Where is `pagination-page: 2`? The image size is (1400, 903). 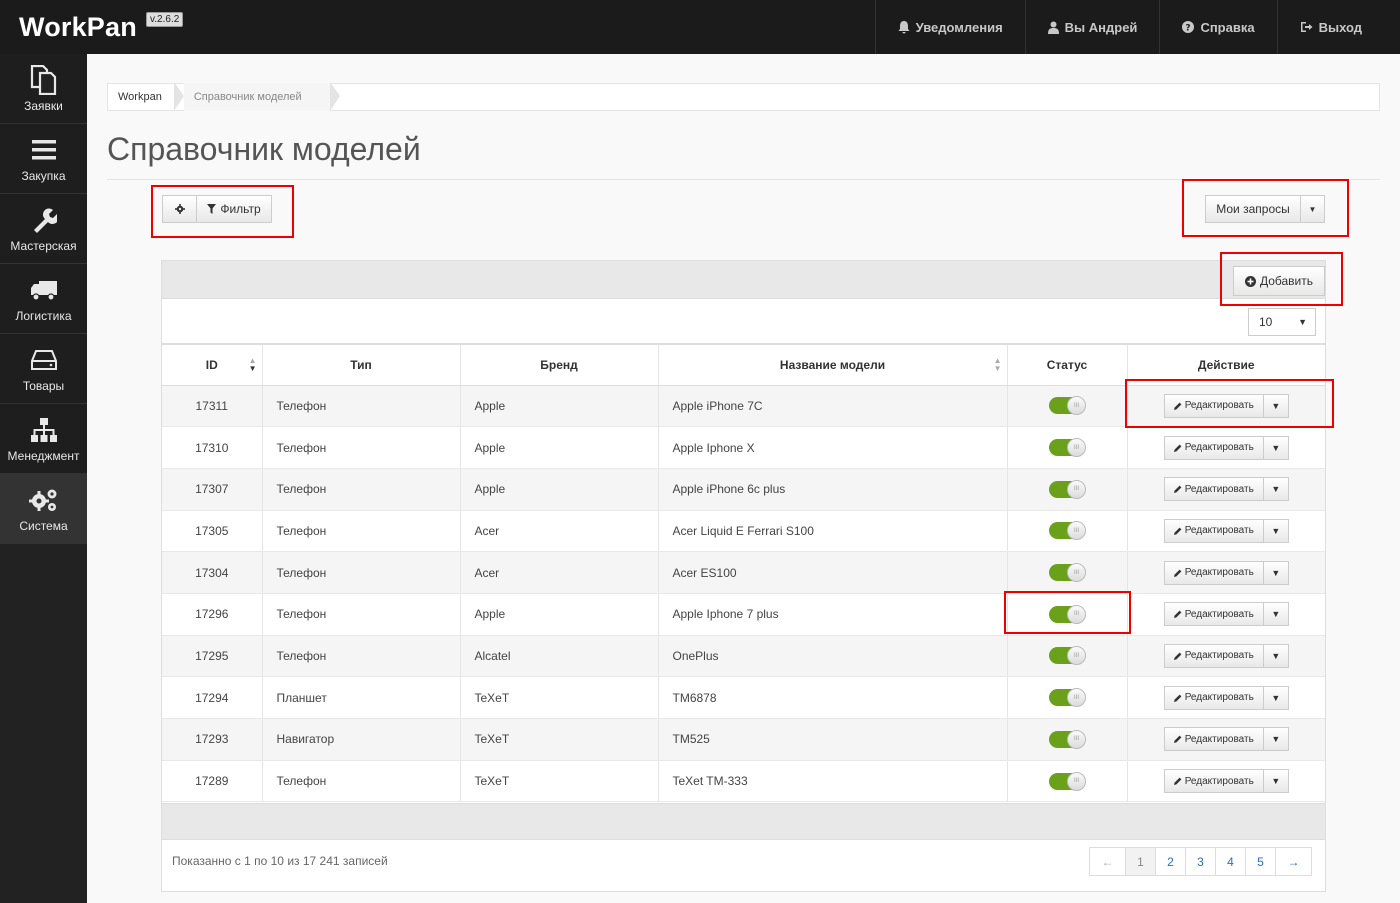
pagination-page: 2 is located at coordinates (1170, 861).